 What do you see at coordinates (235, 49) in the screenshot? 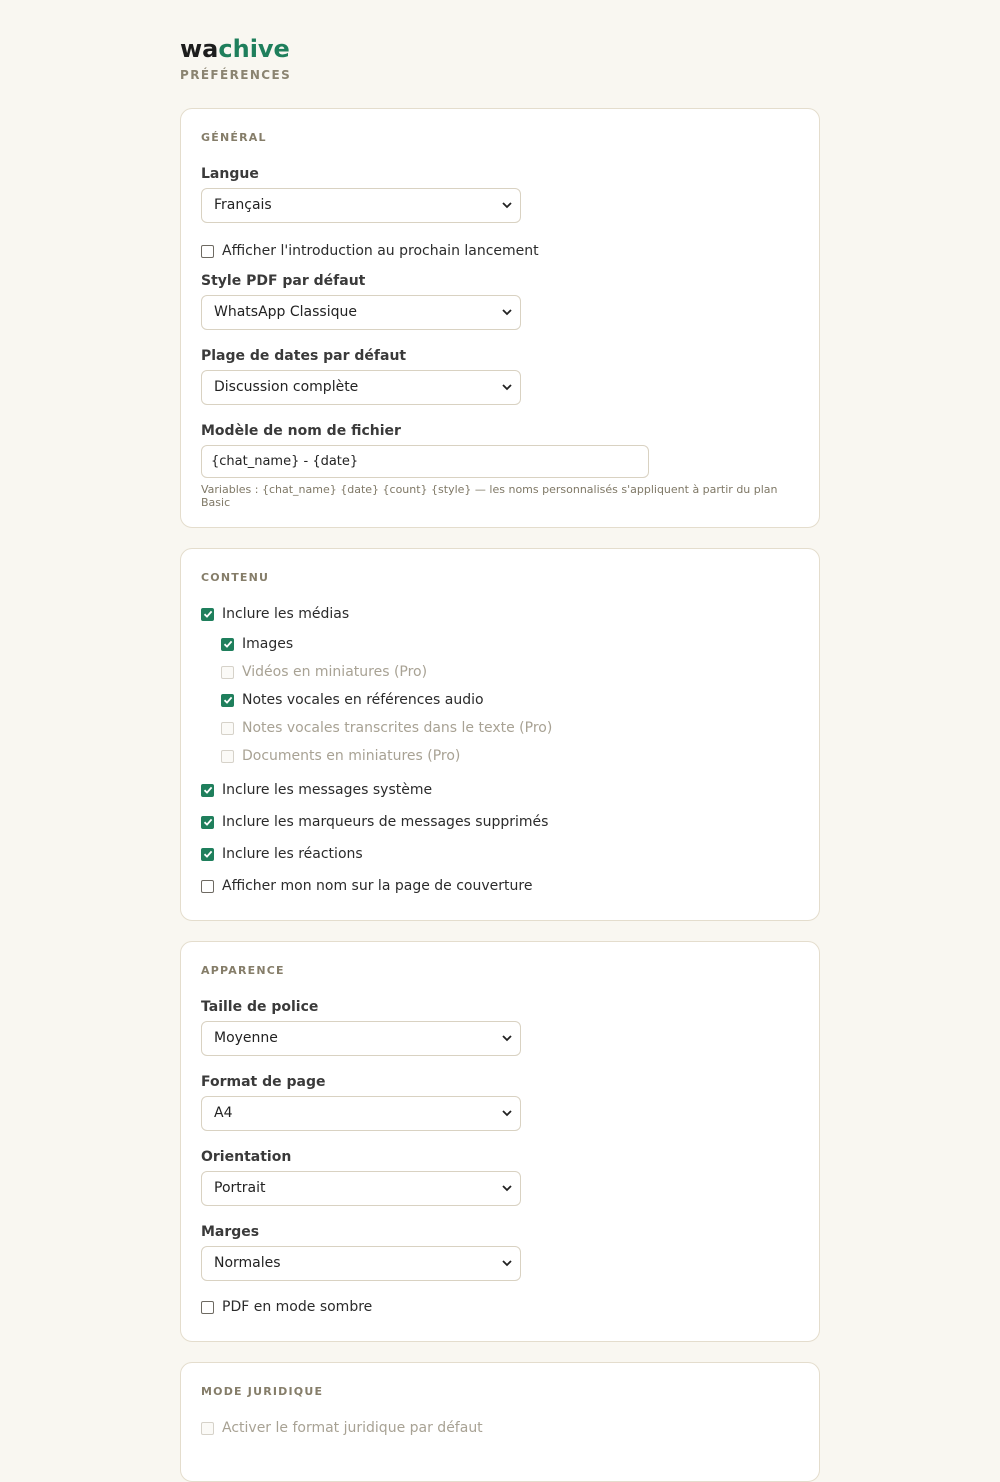
I see `app-logo: wachive` at bounding box center [235, 49].